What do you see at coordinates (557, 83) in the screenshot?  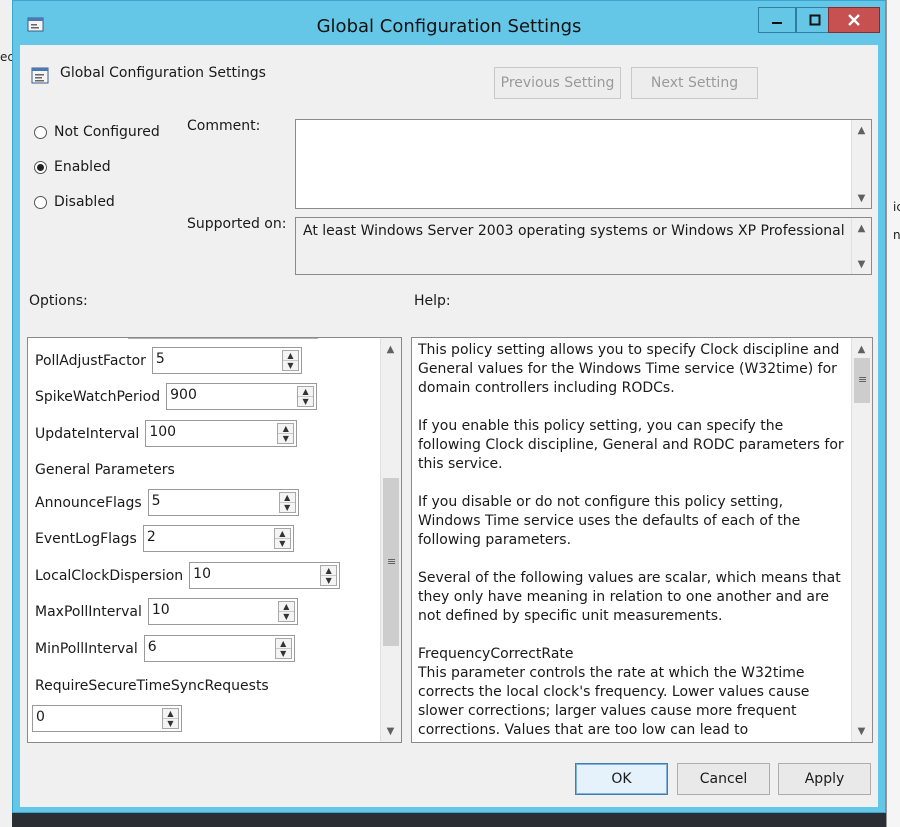 I see `previous-setting-button: Previous Setting` at bounding box center [557, 83].